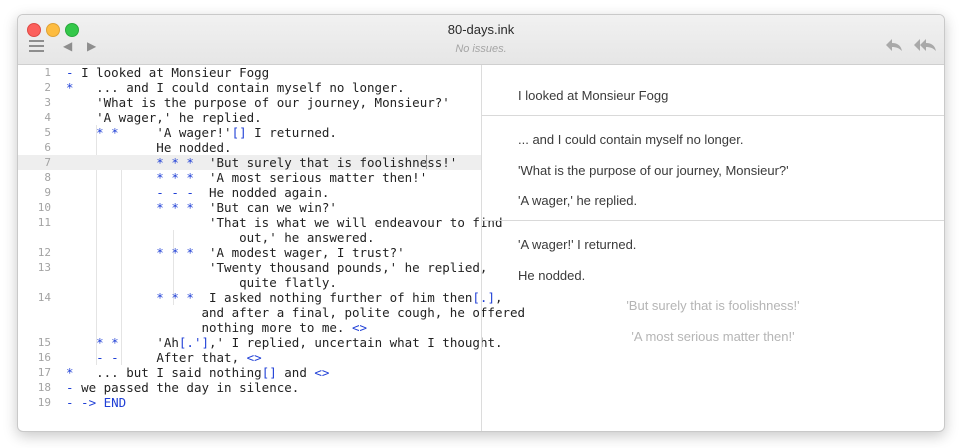  What do you see at coordinates (67, 46) in the screenshot?
I see `back-arrow-icon: ◀` at bounding box center [67, 46].